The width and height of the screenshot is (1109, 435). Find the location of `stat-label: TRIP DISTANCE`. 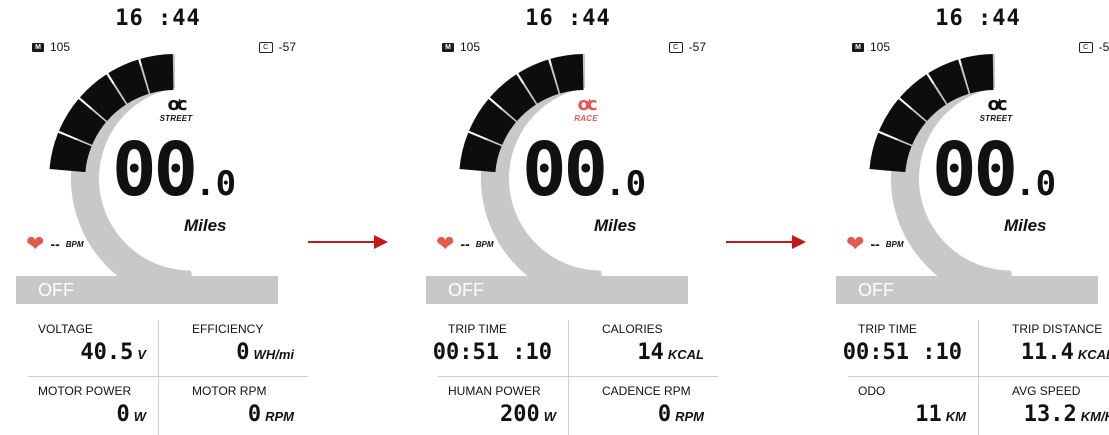

stat-label: TRIP DISTANCE is located at coordinates (1057, 329).